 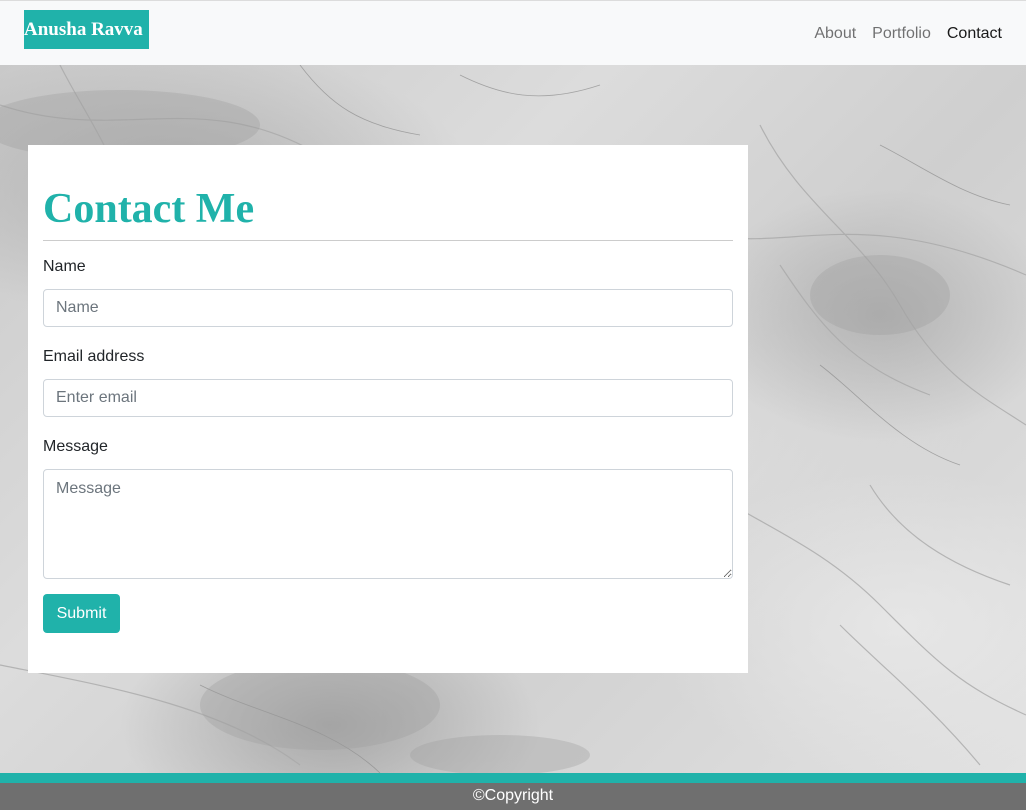 What do you see at coordinates (388, 240) in the screenshot?
I see `title-divider` at bounding box center [388, 240].